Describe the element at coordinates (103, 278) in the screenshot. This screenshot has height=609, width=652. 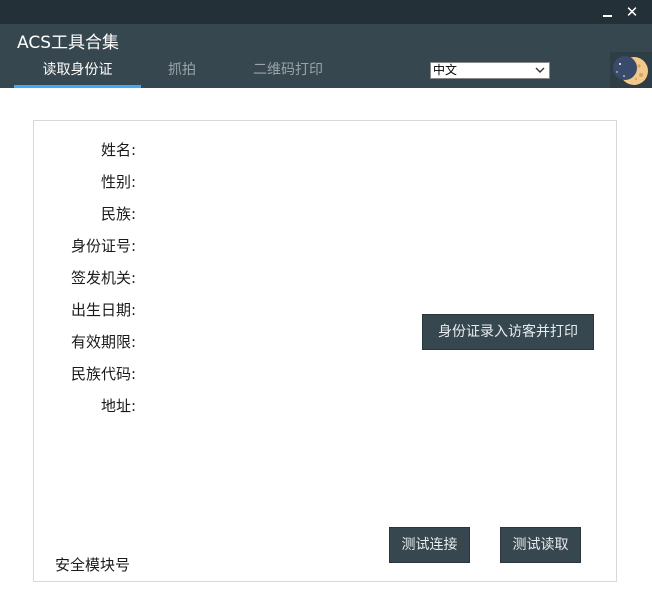
I see `issuing-authority-label: 签发机关:` at that location.